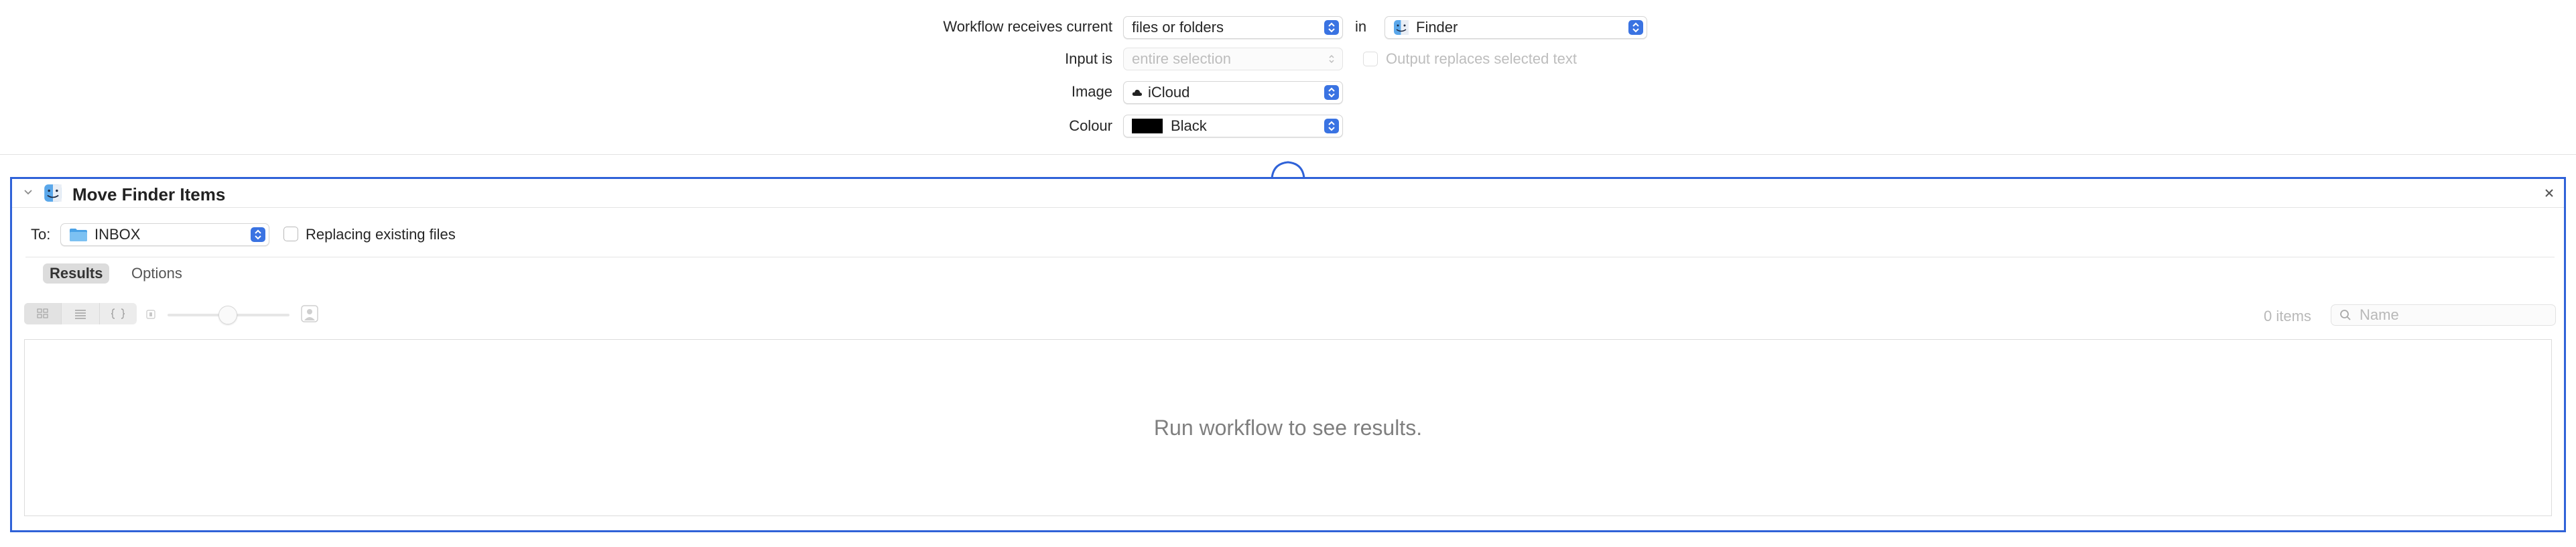  I want to click on code-view-button, so click(118, 313).